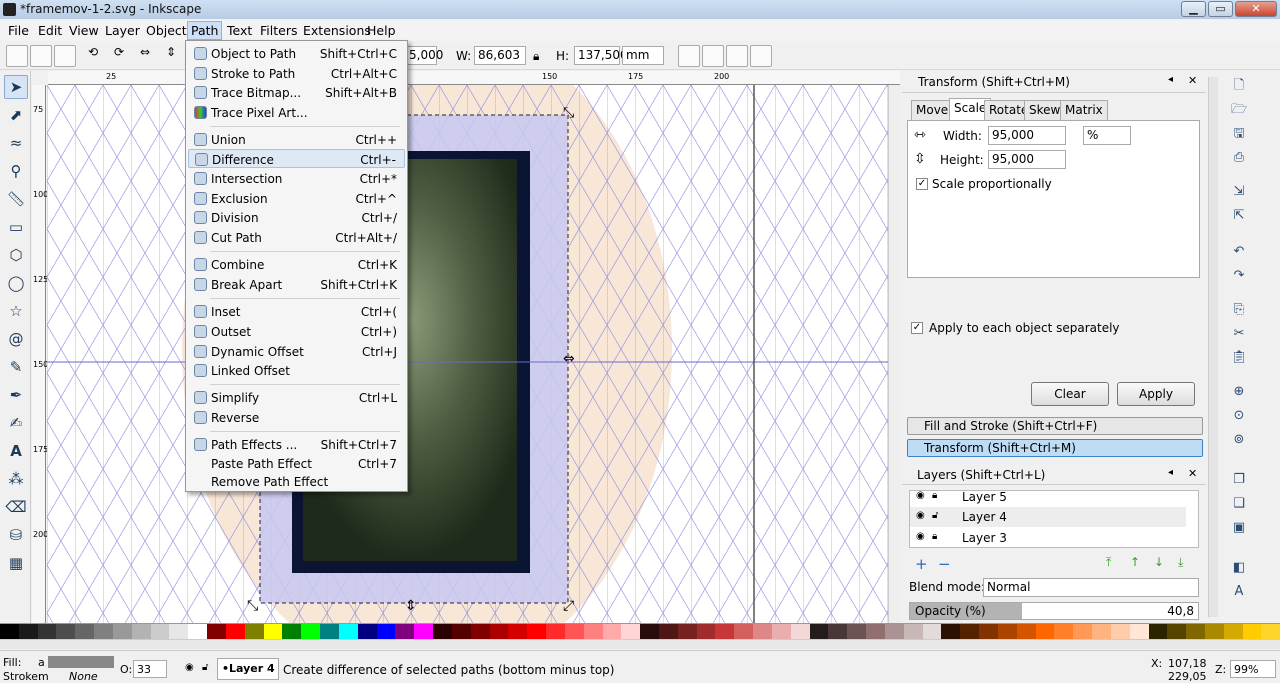  What do you see at coordinates (16, 367) in the screenshot?
I see `pencil-tool-icon: ✎` at bounding box center [16, 367].